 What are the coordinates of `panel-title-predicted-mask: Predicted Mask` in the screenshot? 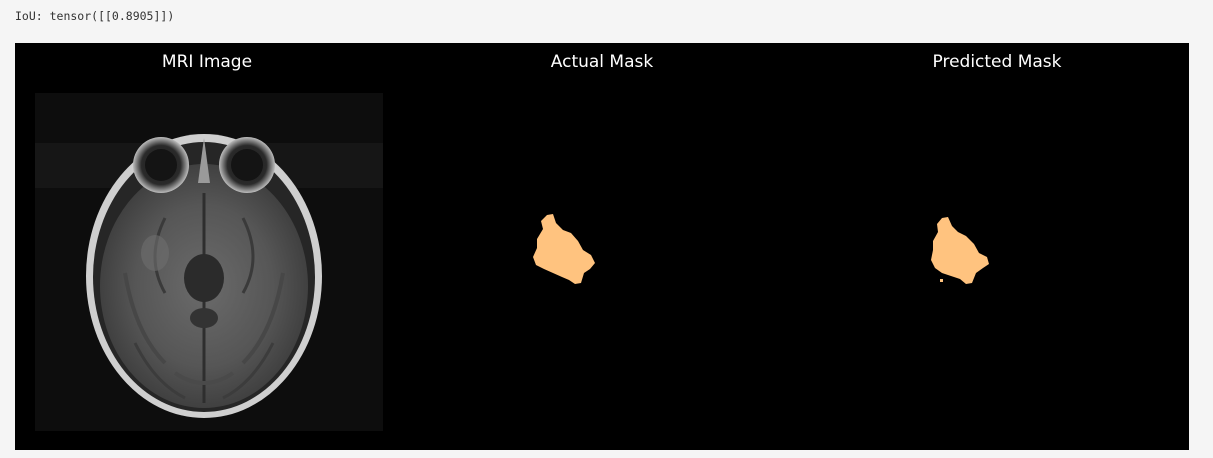 It's located at (997, 62).